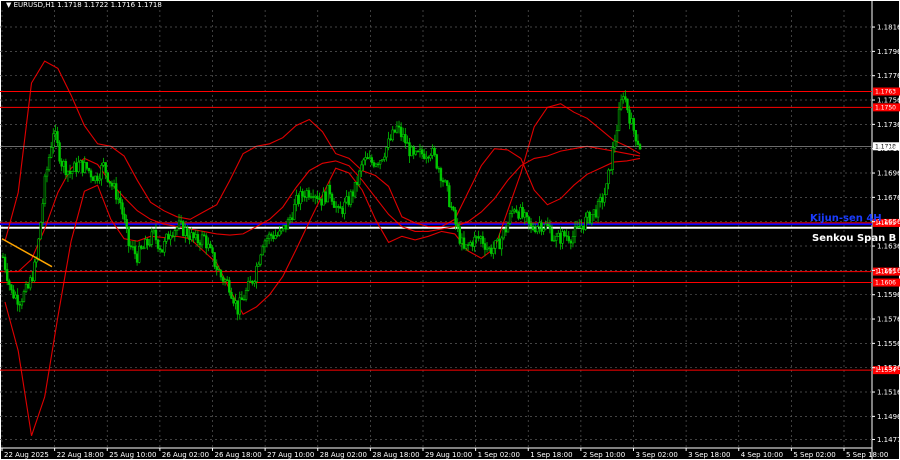 The height and width of the screenshot is (460, 900). What do you see at coordinates (657, 455) in the screenshot?
I see `x-tick-label: 3 Sep 02:00` at bounding box center [657, 455].